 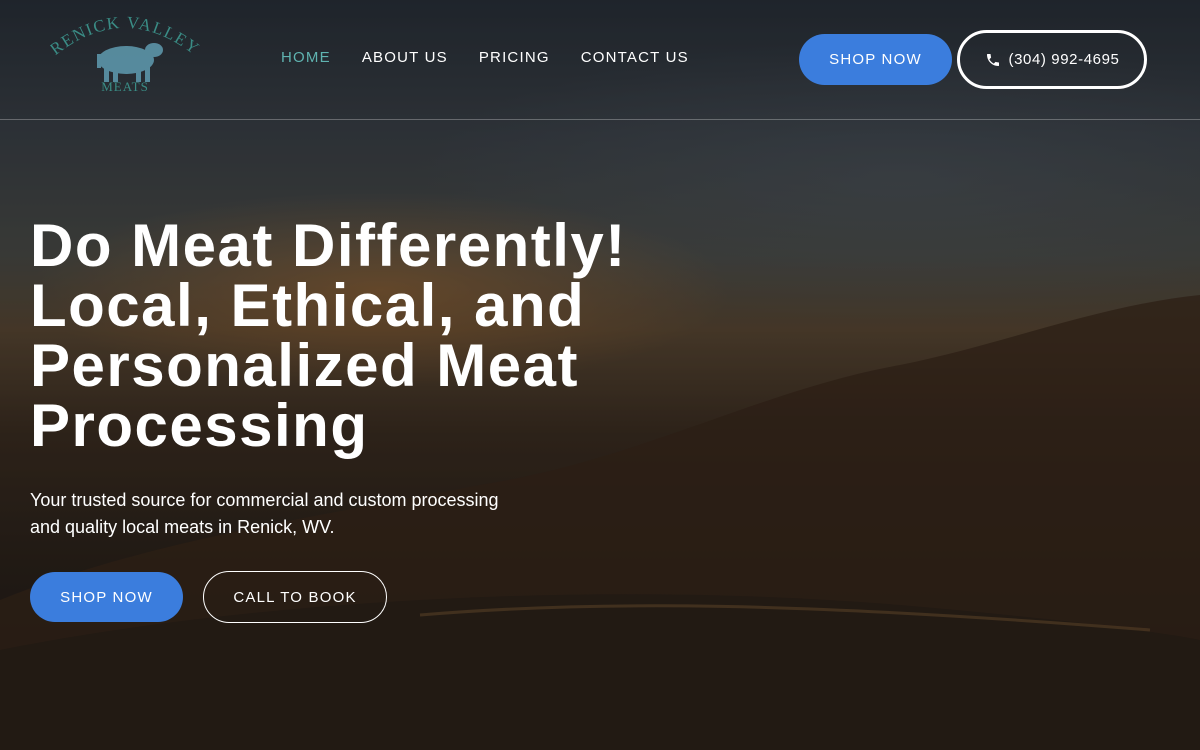 What do you see at coordinates (295, 597) in the screenshot?
I see `hero-call-to-book-button: CALL TO BOOK` at bounding box center [295, 597].